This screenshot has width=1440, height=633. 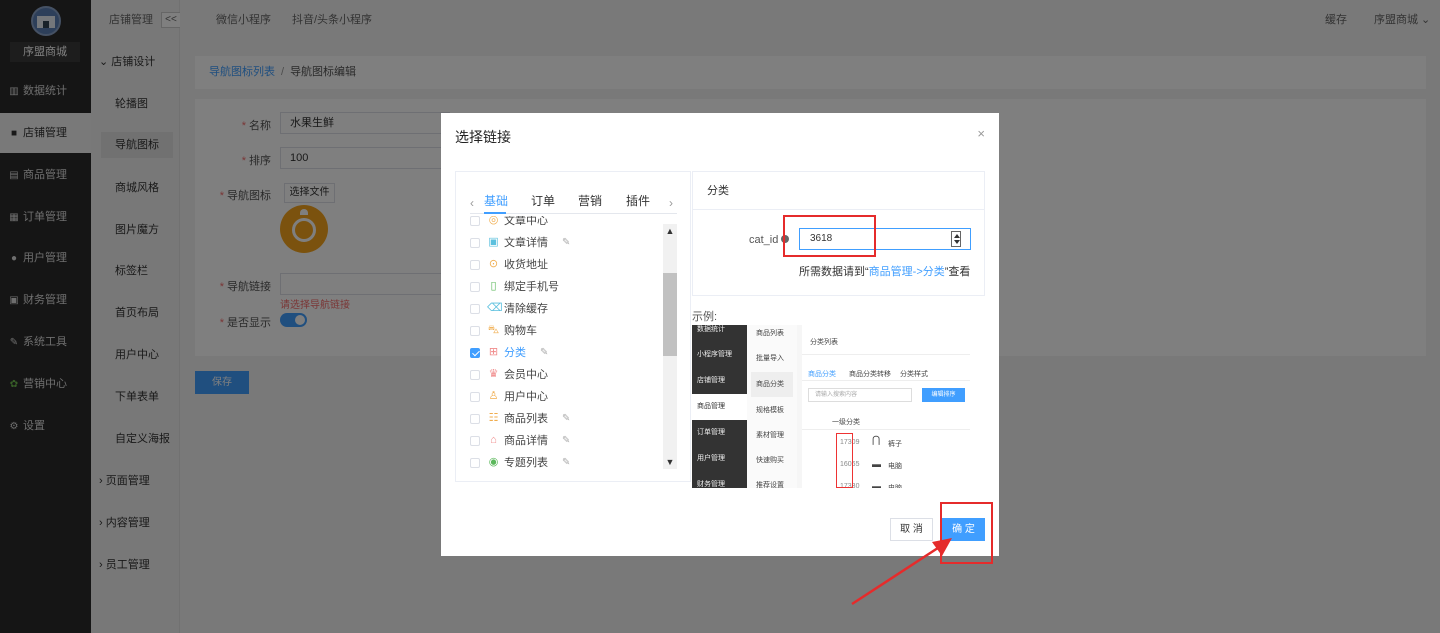 What do you see at coordinates (495, 308) in the screenshot?
I see `clear-icon: ⌫` at bounding box center [495, 308].